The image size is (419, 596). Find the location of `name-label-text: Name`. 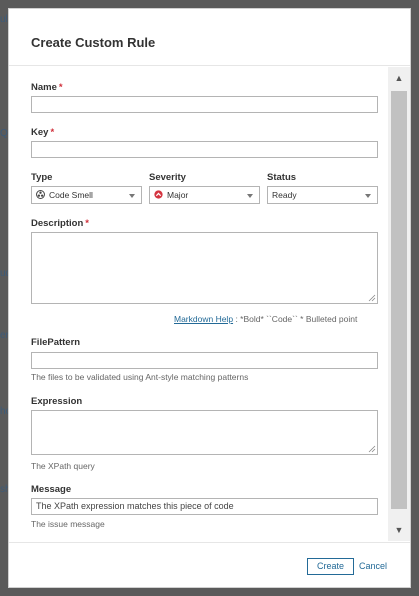

name-label-text: Name is located at coordinates (44, 87).